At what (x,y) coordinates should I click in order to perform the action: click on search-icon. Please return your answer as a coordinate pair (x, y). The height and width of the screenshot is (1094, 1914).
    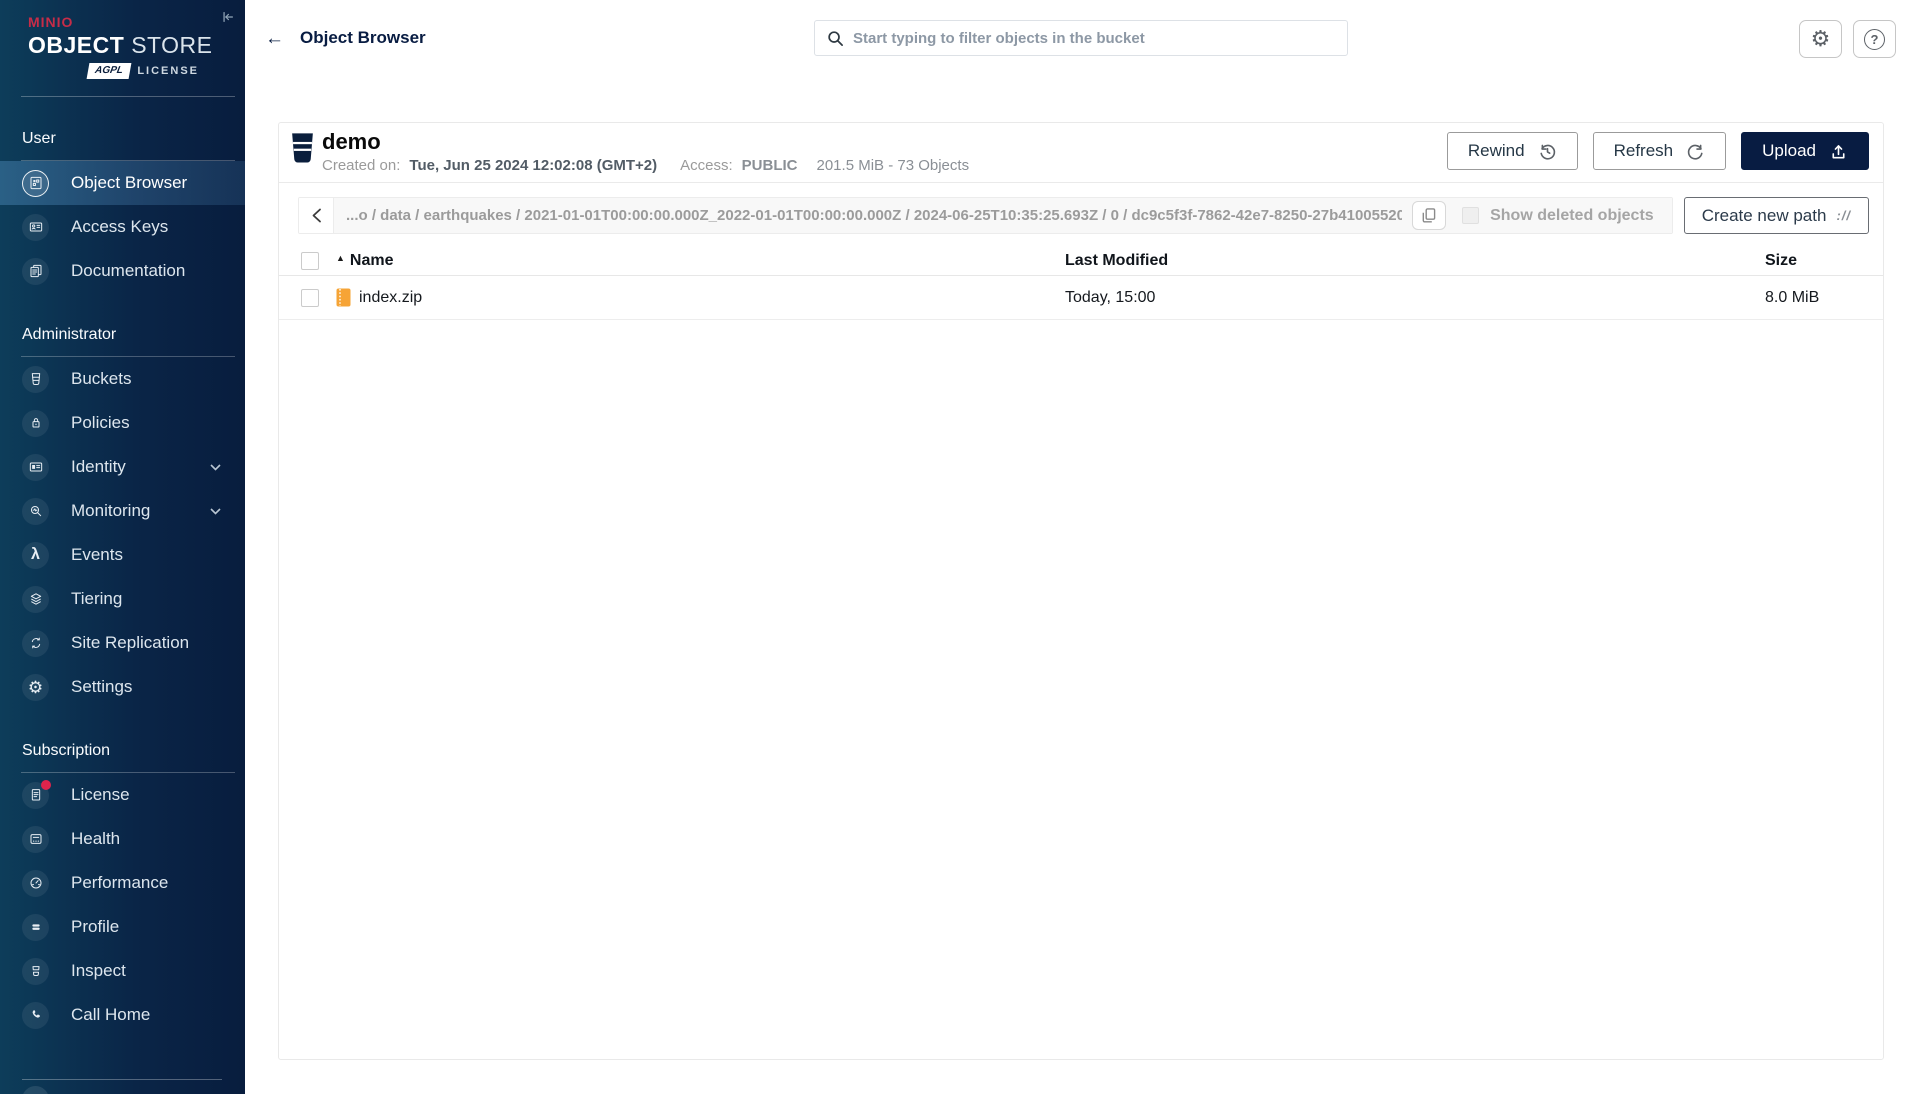
    Looking at the image, I should click on (835, 38).